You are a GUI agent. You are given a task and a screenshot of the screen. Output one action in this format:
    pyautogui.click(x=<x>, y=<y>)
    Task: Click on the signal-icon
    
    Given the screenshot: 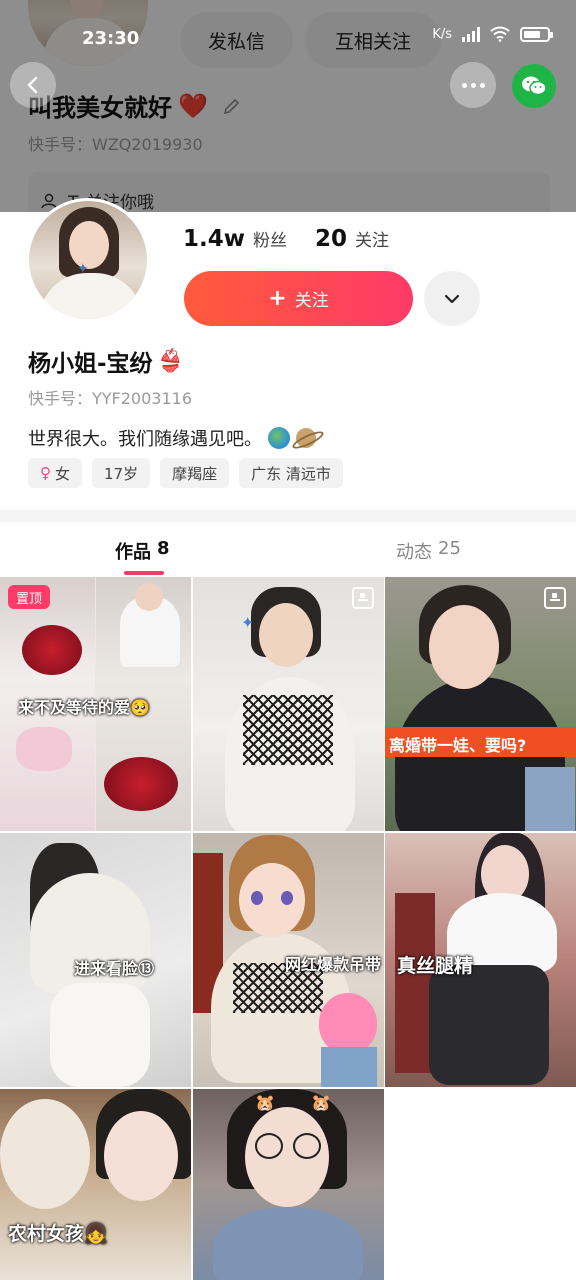 What is the action you would take?
    pyautogui.click(x=471, y=34)
    